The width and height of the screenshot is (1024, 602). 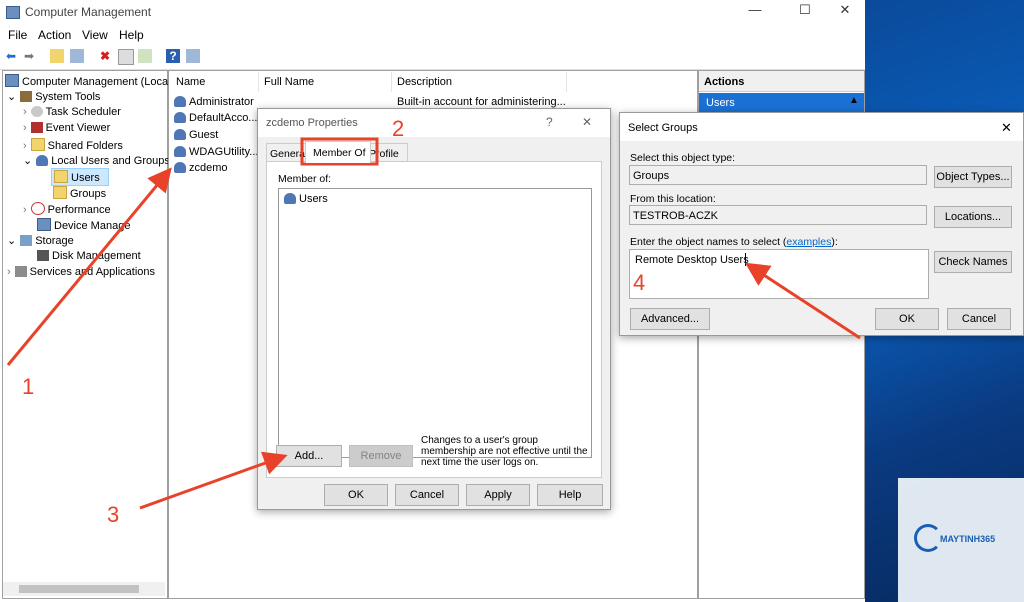 What do you see at coordinates (221, 102) in the screenshot?
I see `user-name: Administrator` at bounding box center [221, 102].